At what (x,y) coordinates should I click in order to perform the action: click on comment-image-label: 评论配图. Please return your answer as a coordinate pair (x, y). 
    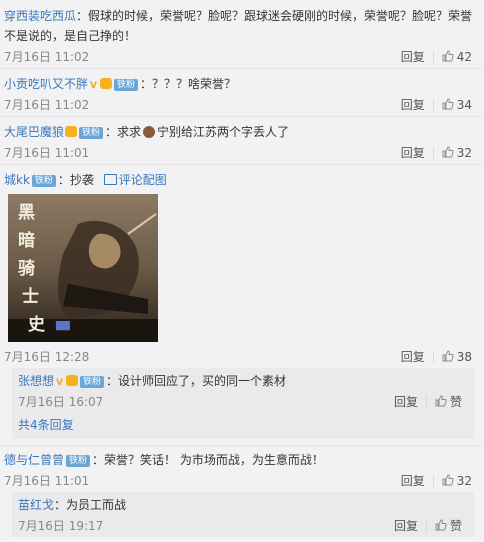
    Looking at the image, I should click on (142, 180).